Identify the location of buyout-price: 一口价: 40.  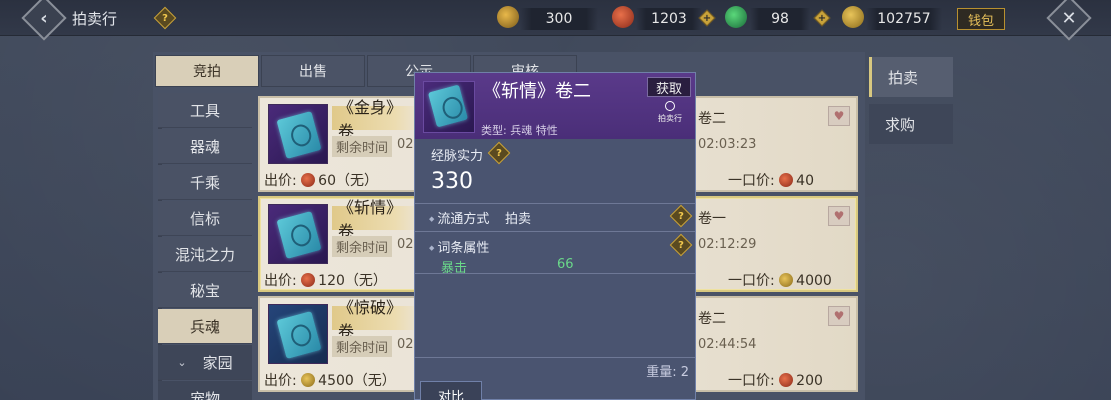
(771, 181).